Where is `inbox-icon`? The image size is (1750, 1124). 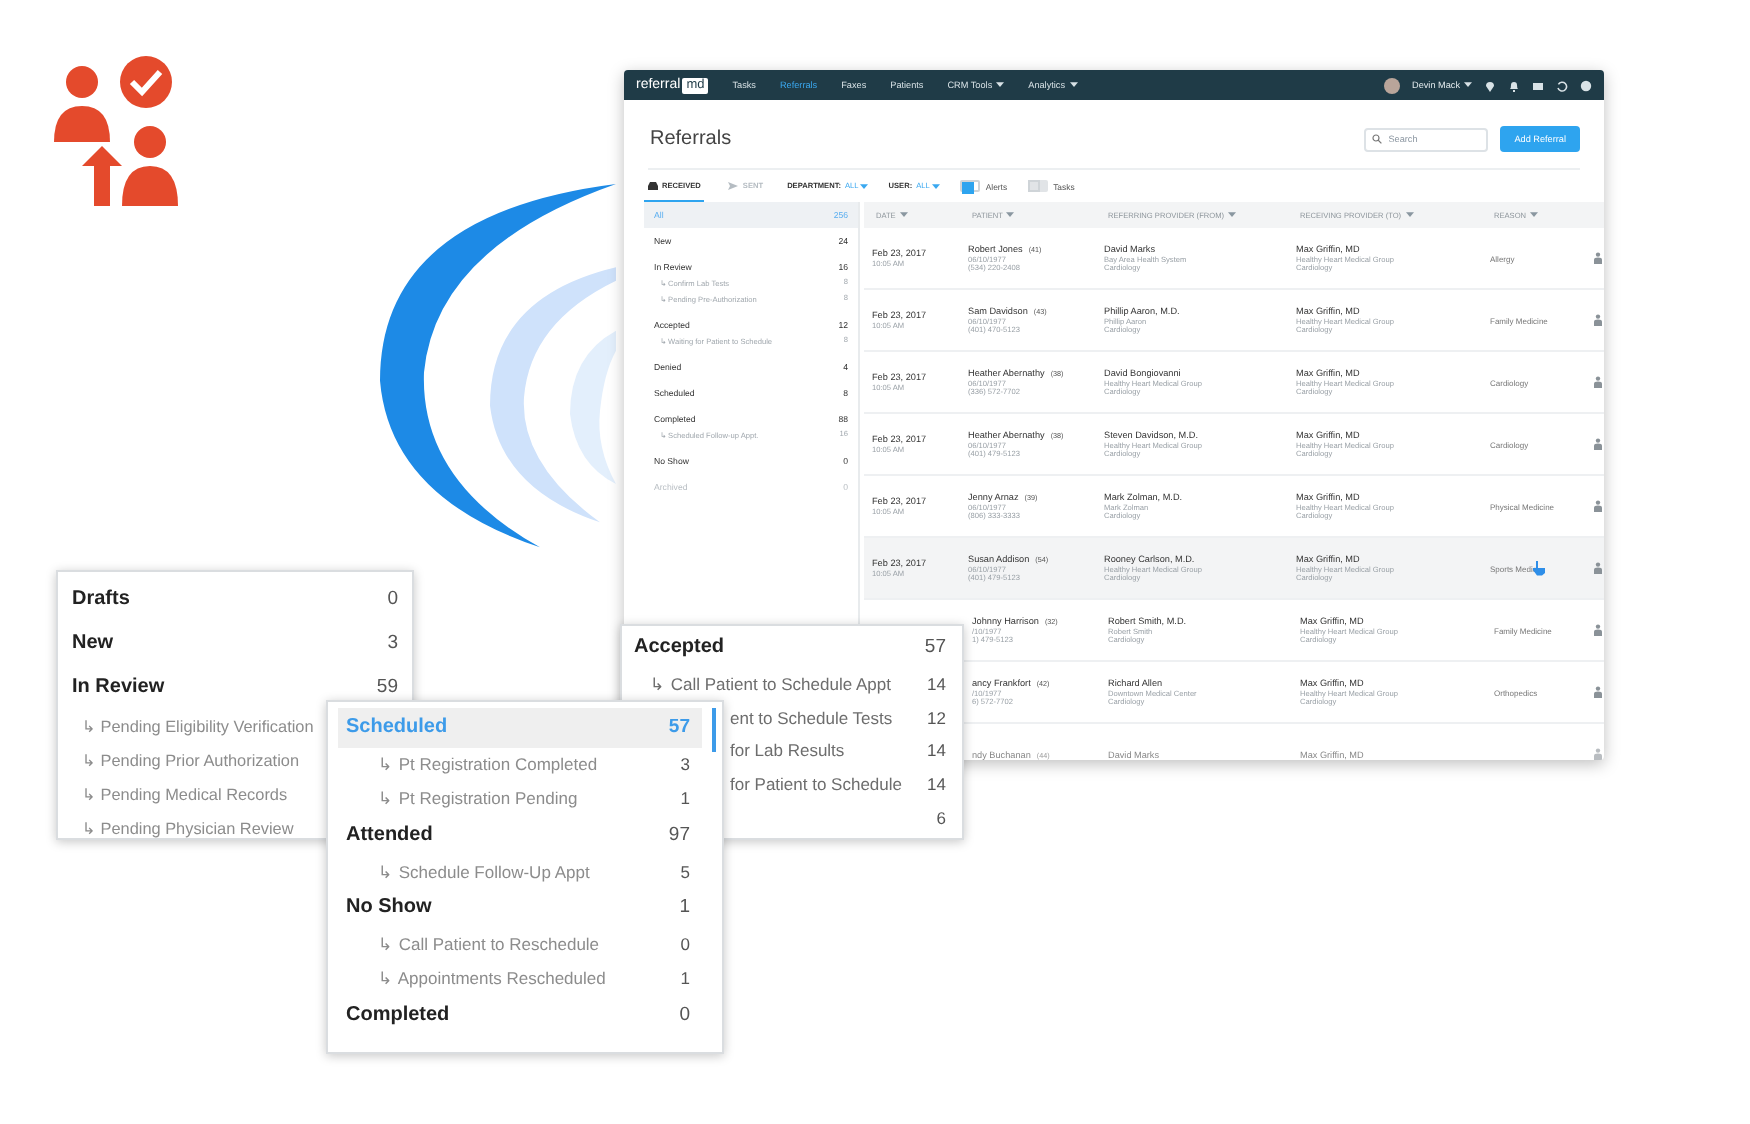 inbox-icon is located at coordinates (653, 185).